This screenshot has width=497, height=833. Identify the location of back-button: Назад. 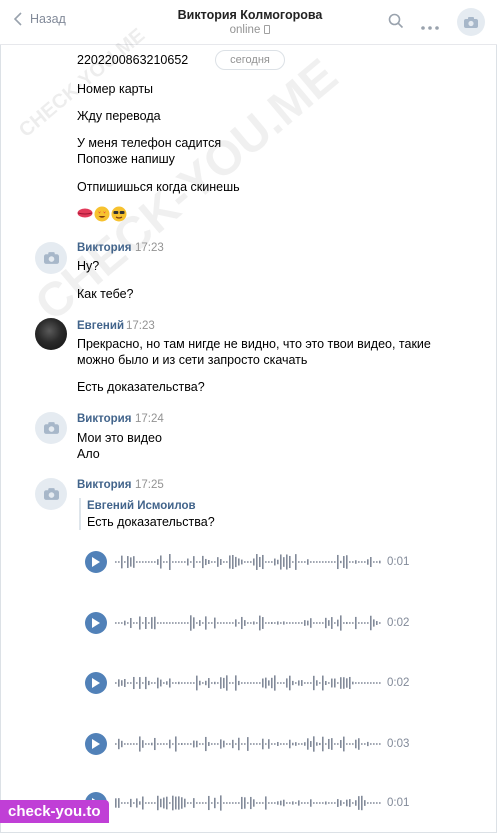
(40, 19).